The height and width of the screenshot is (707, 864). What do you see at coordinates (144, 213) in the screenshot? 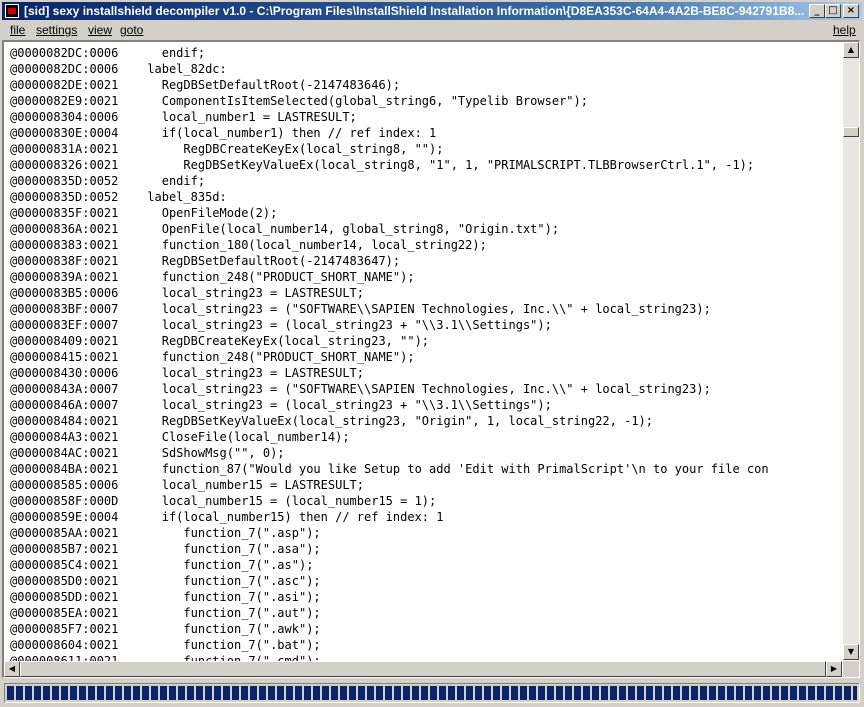
I see `code-line: @00000835F:0021 OpenFileMode(2);` at bounding box center [144, 213].